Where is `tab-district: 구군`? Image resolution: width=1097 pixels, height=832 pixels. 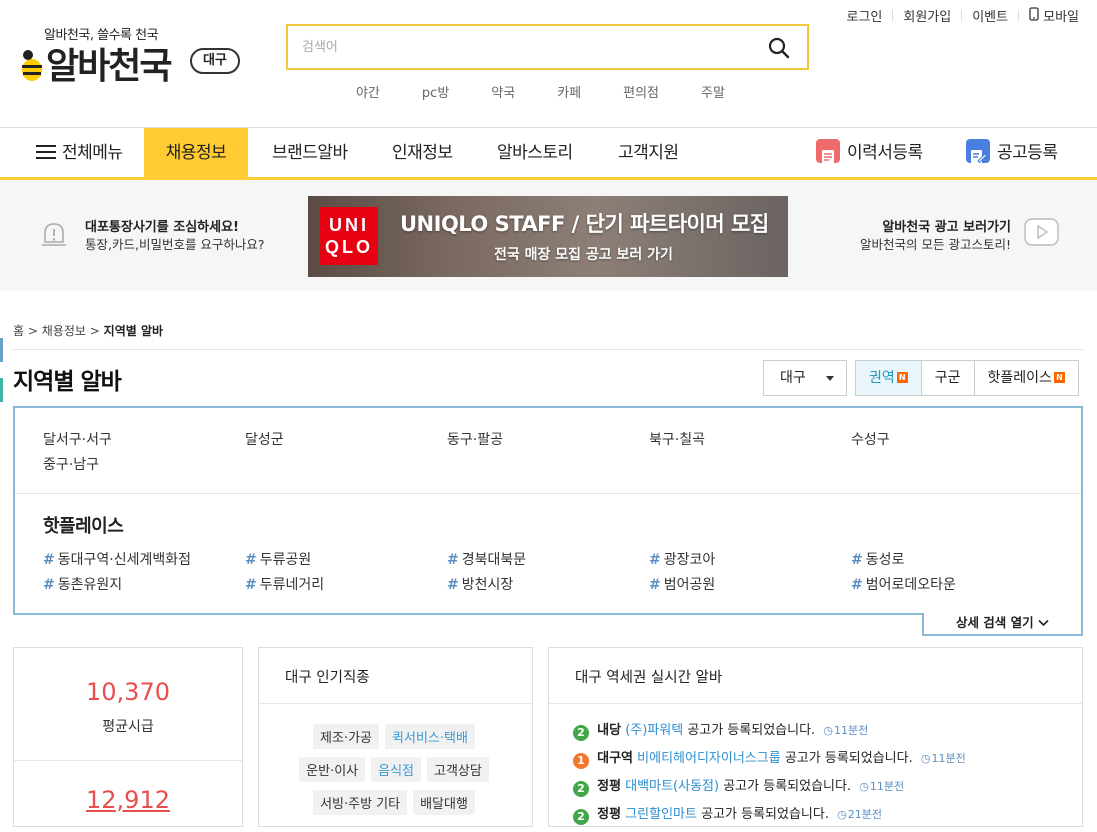
tab-district: 구군 is located at coordinates (948, 378).